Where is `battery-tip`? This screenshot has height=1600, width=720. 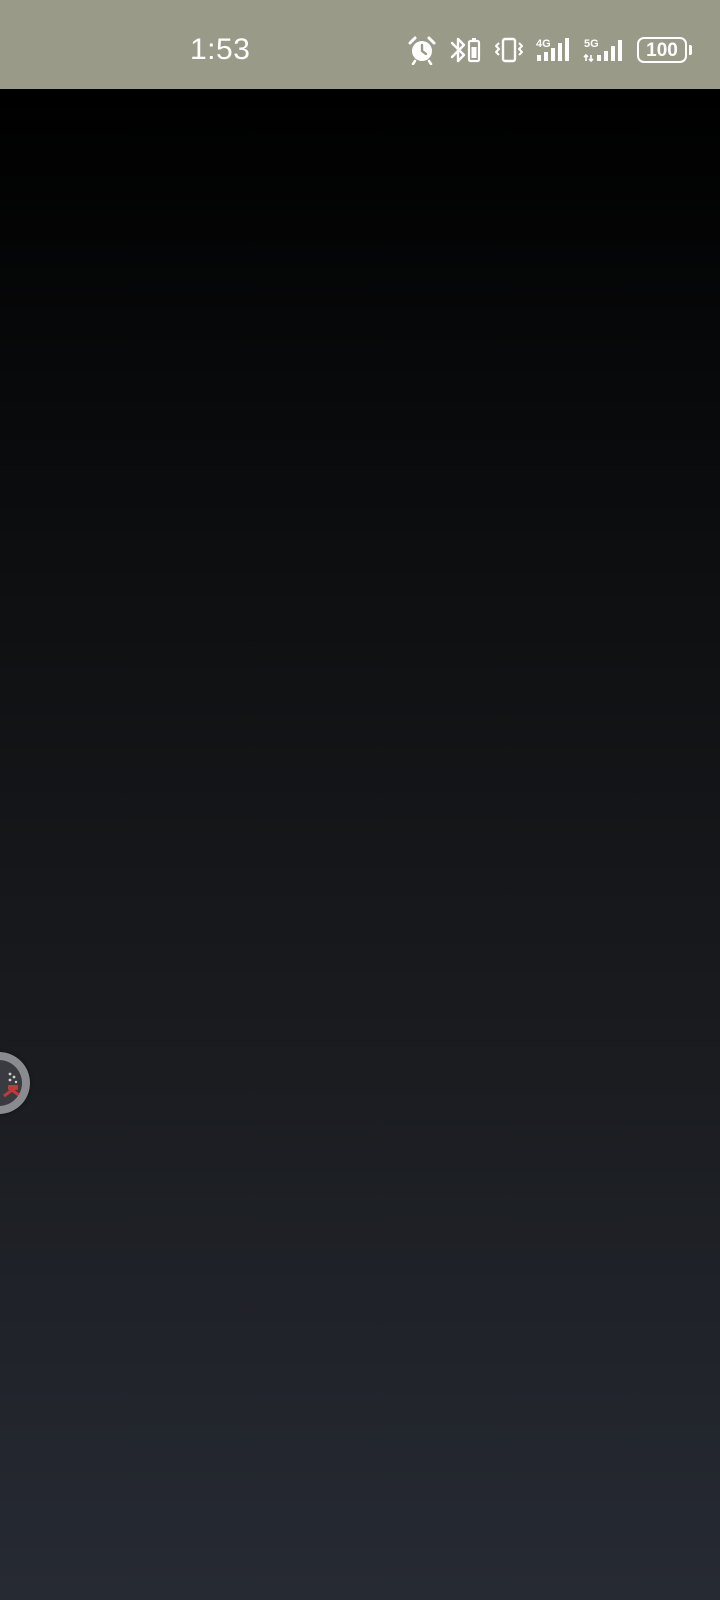
battery-tip is located at coordinates (690, 50).